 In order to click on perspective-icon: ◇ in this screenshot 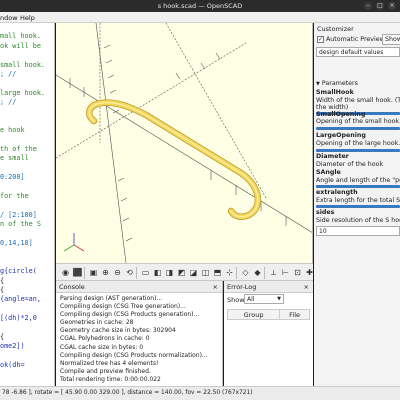, I will do `click(245, 272)`.